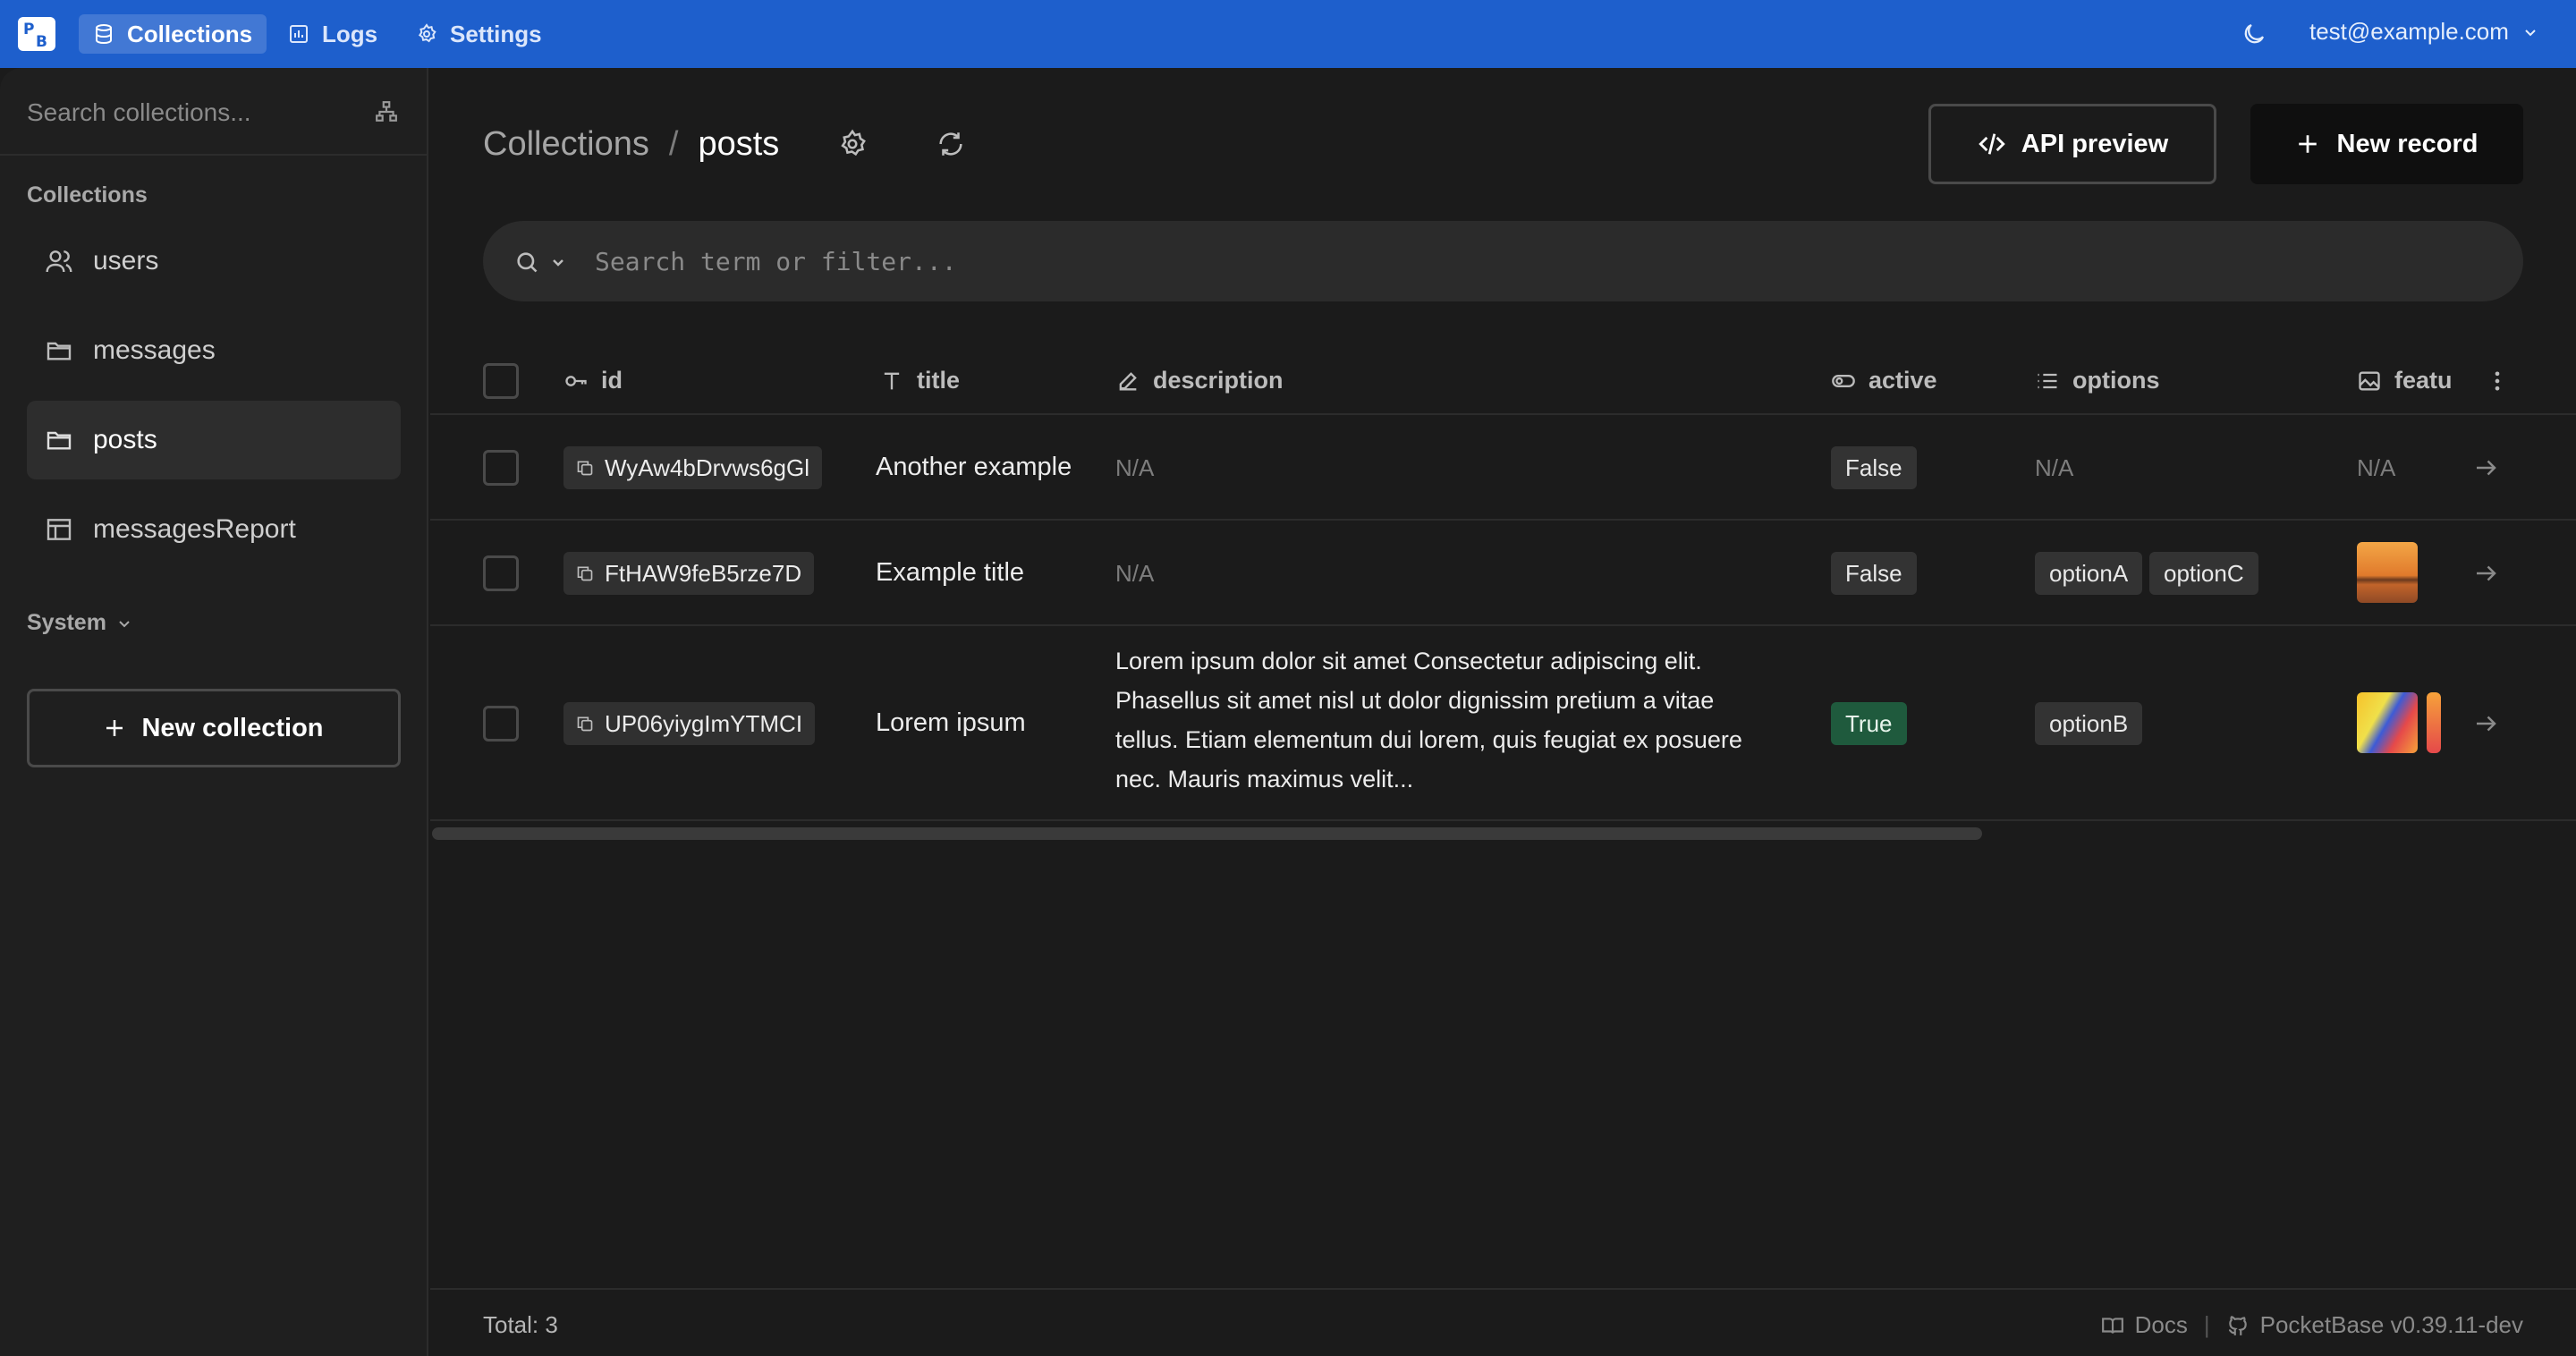 The width and height of the screenshot is (2576, 1356). I want to click on record-id: FtHAW9feB5rze7D, so click(703, 573).